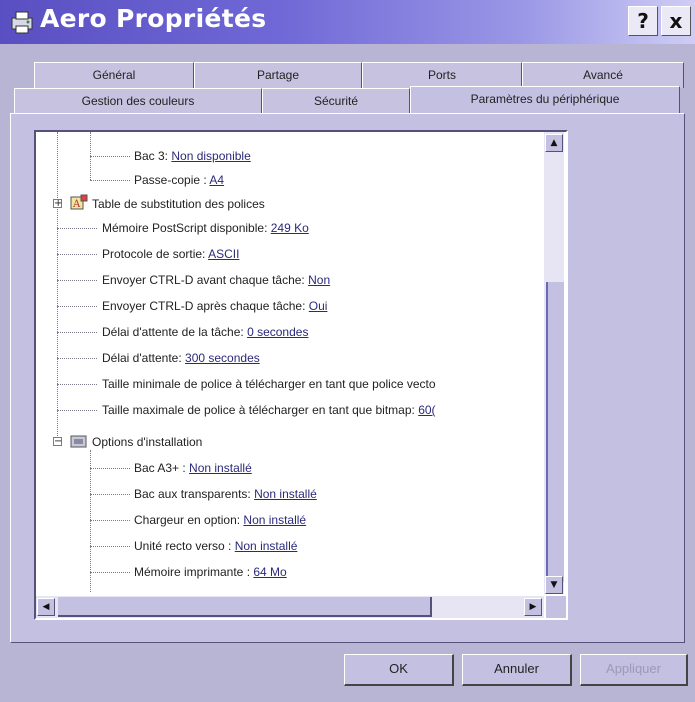 The height and width of the screenshot is (702, 695). I want to click on tab-general: Général, so click(114, 75).